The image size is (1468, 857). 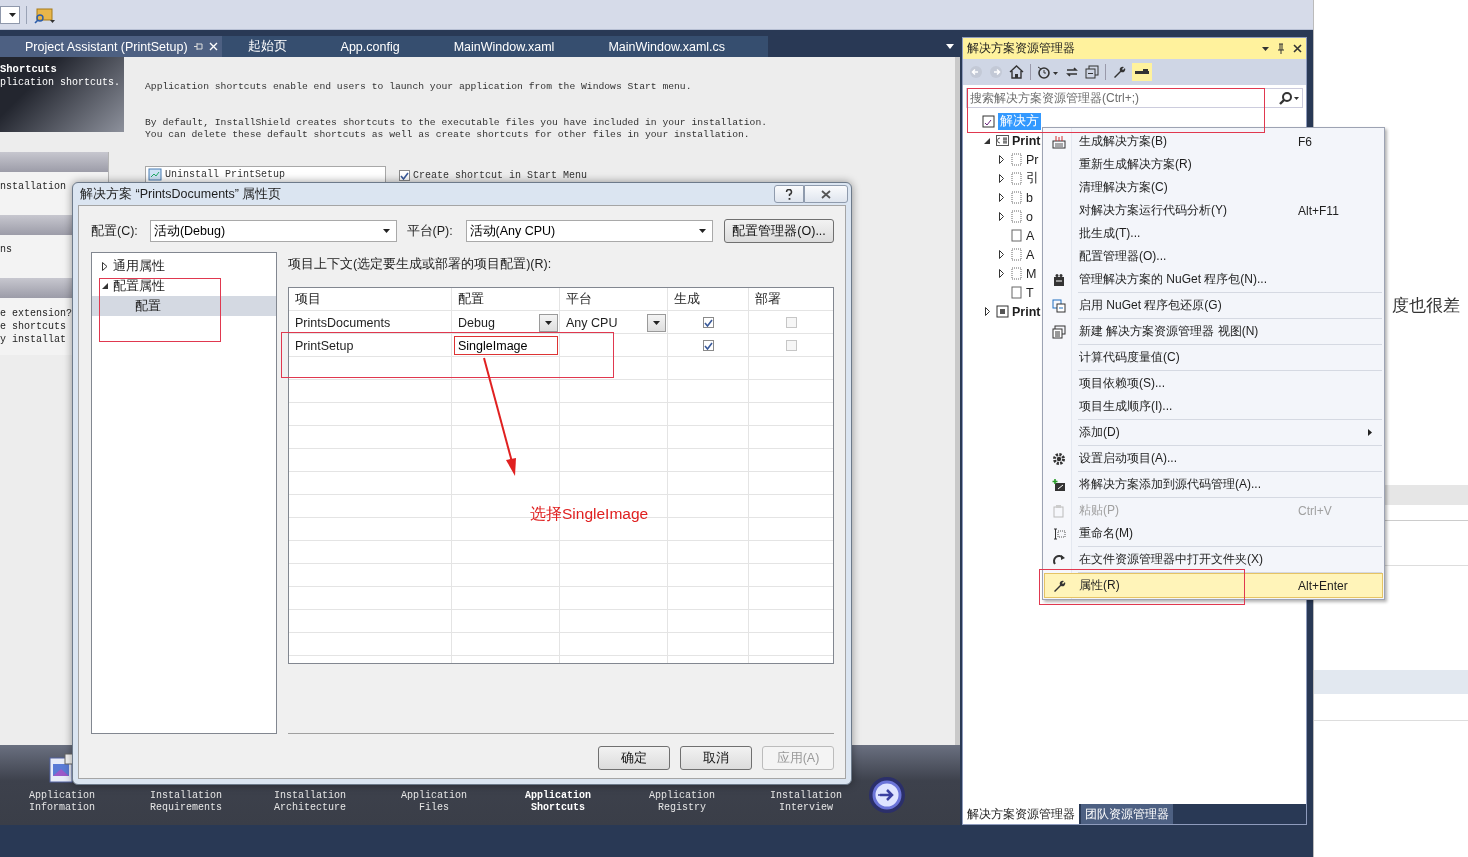 I want to click on menu-item: 生成解决方案(B) F6, so click(x=1213, y=141).